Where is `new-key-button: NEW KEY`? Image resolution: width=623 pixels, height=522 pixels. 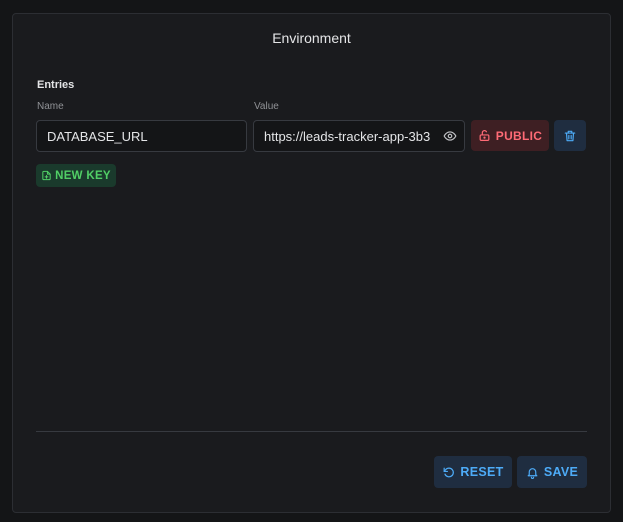
new-key-button: NEW KEY is located at coordinates (76, 175).